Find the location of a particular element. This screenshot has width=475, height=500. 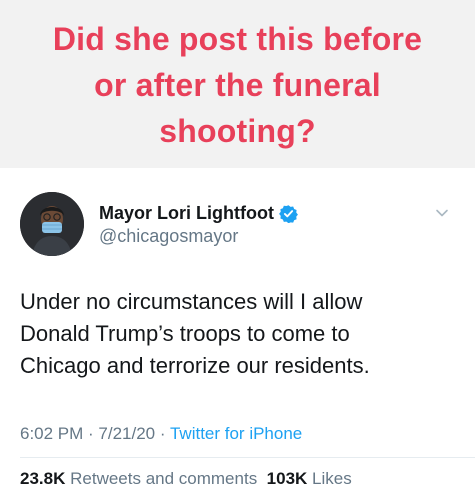

caption-line-2: or after the funeral is located at coordinates (237, 85).